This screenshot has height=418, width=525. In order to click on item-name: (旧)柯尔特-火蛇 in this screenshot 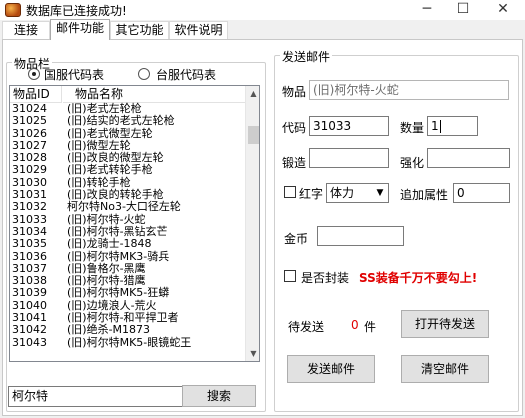, I will do `click(106, 219)`.